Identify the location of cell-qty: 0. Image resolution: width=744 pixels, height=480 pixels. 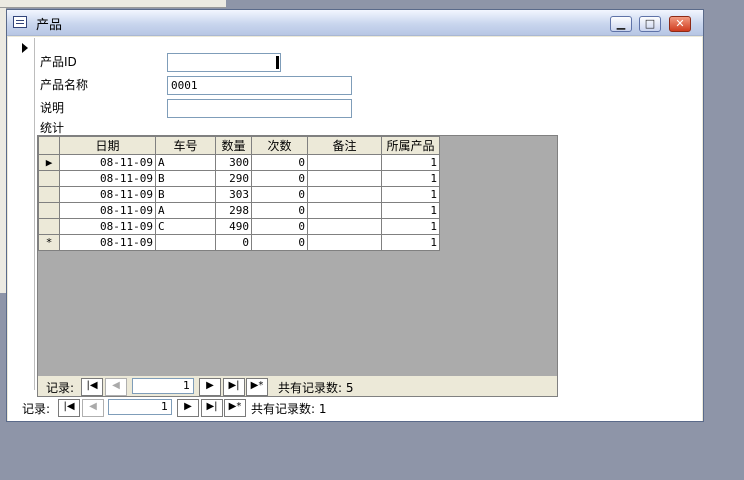
(233, 242).